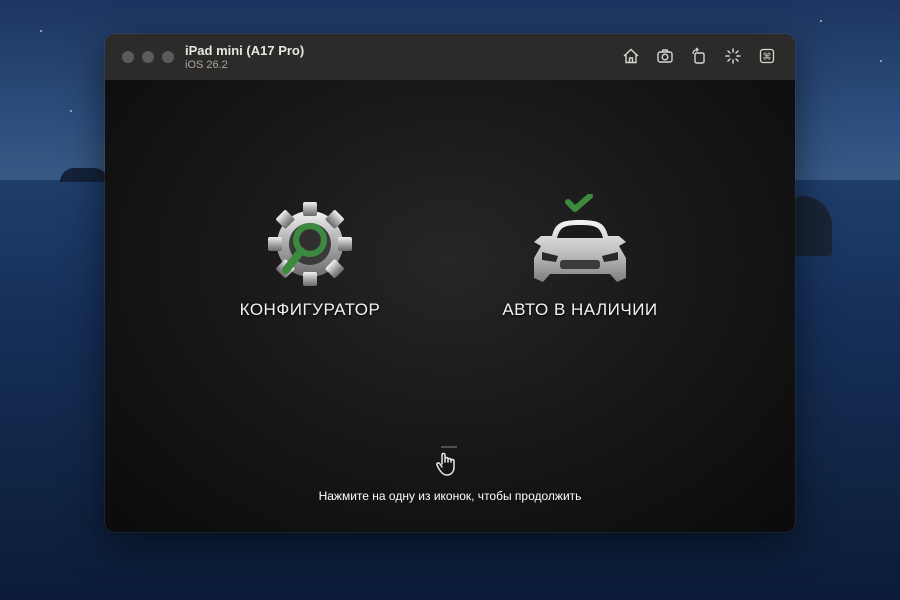 Image resolution: width=900 pixels, height=600 pixels. I want to click on rotate-icon, so click(698, 55).